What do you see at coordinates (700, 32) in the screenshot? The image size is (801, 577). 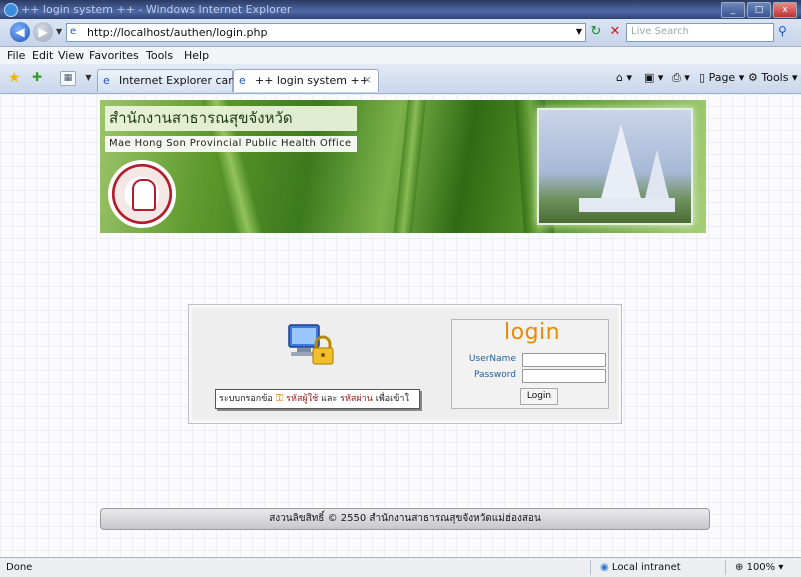 I see `search-input: Live Search` at bounding box center [700, 32].